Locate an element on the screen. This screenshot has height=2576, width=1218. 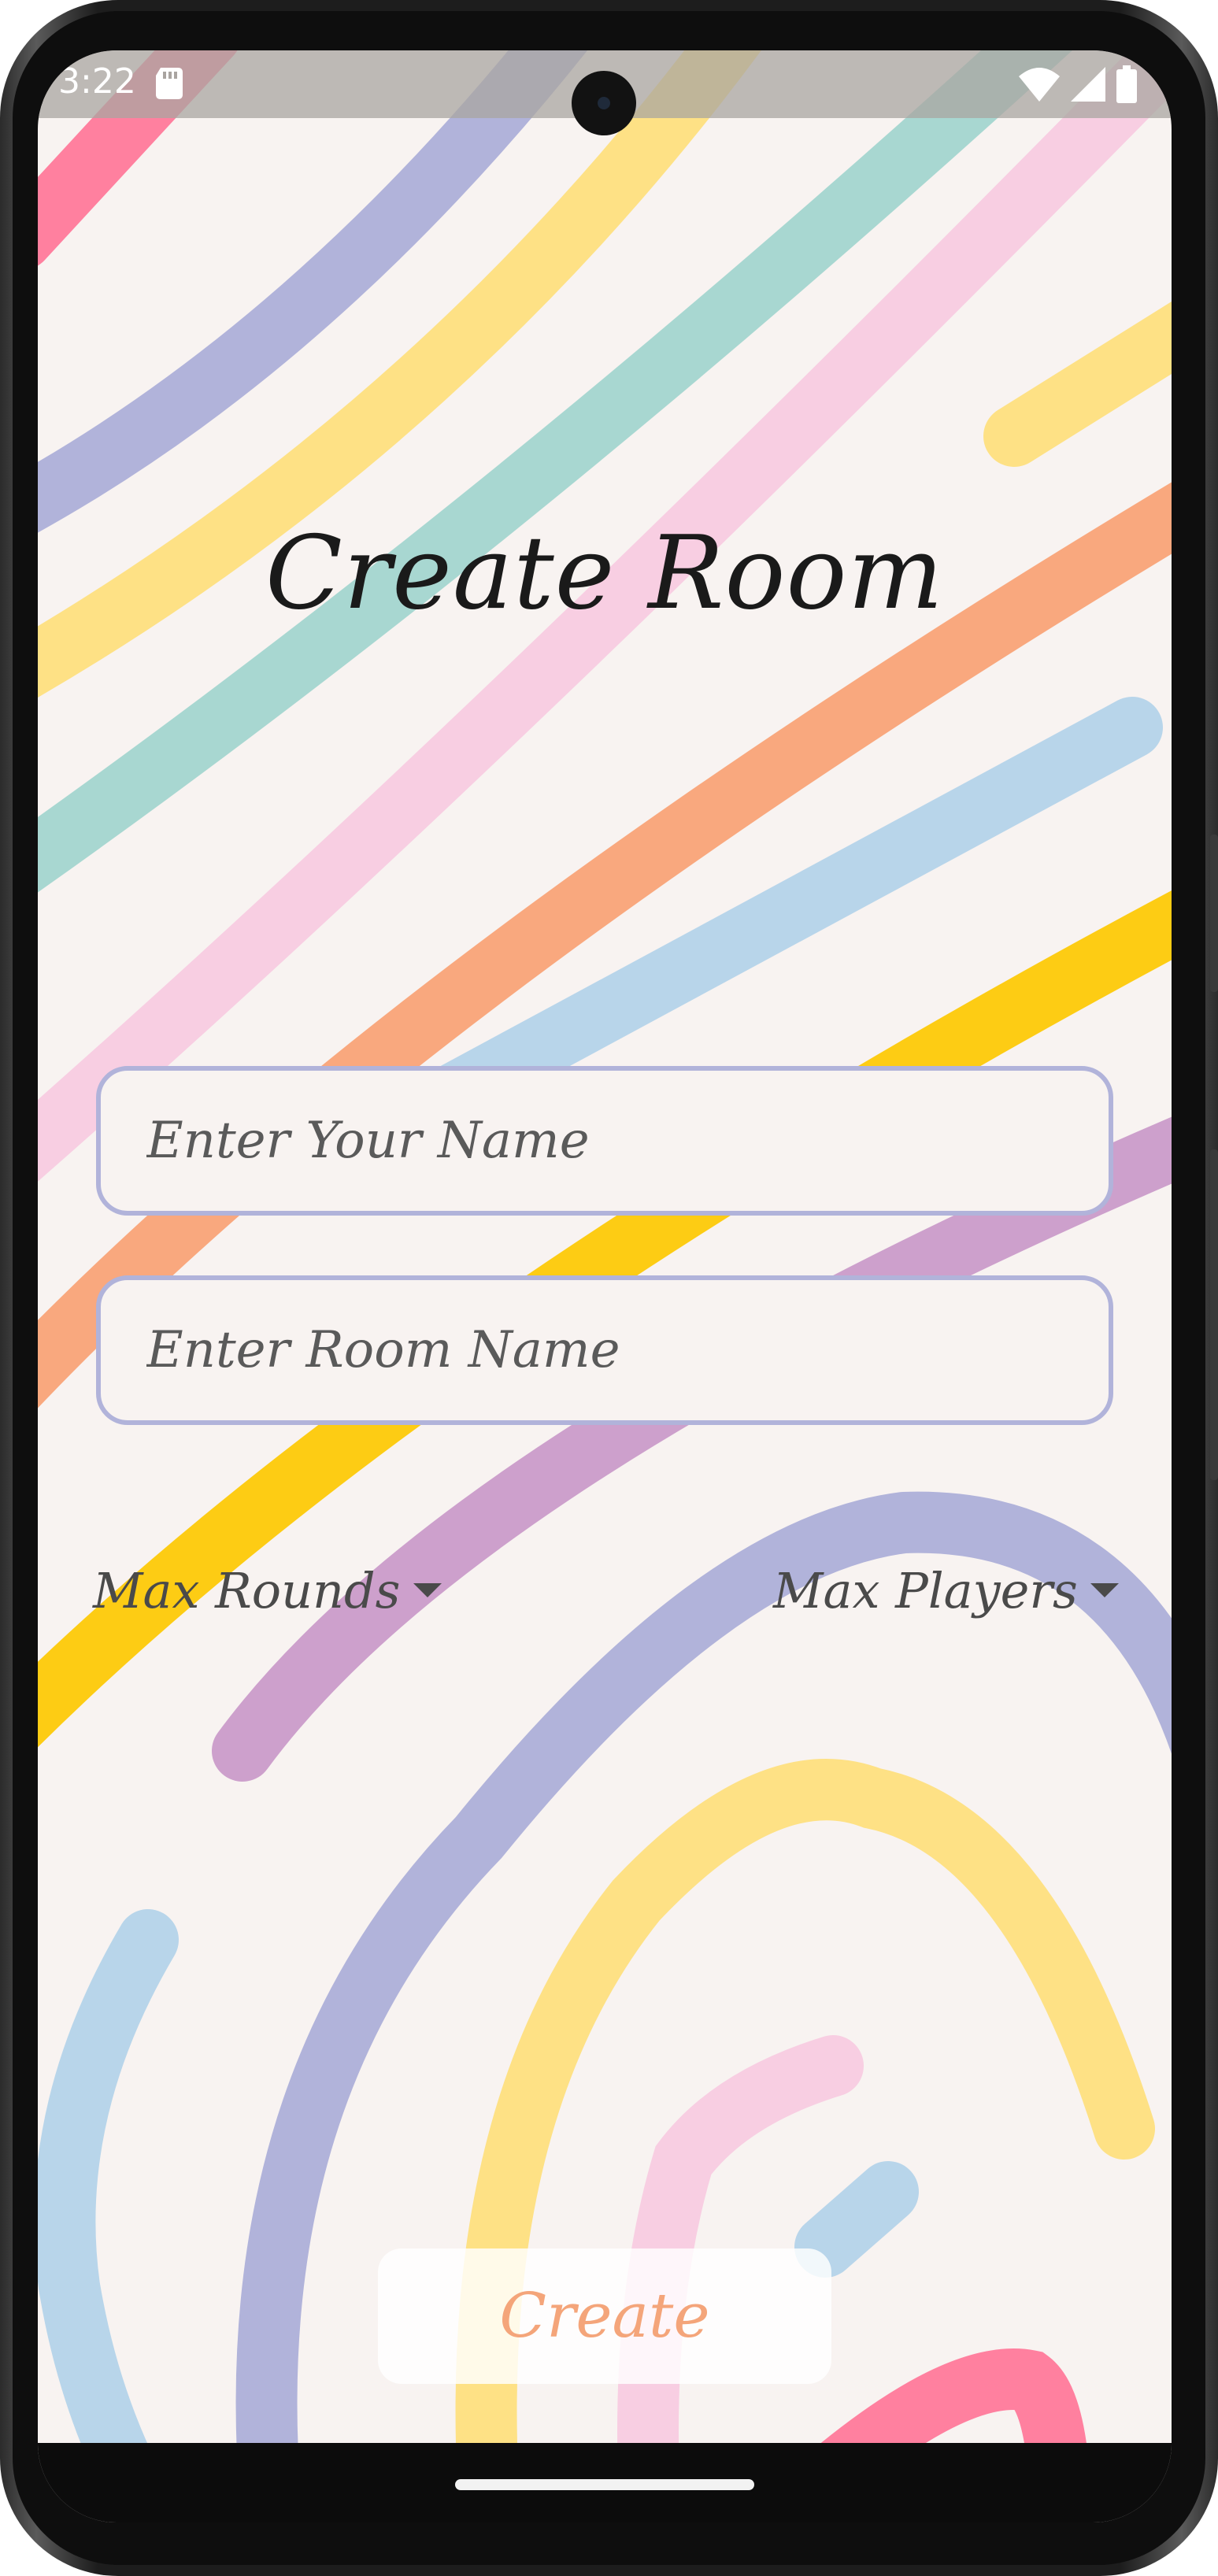
max-players-dropdown: Max Players is located at coordinates (946, 1590).